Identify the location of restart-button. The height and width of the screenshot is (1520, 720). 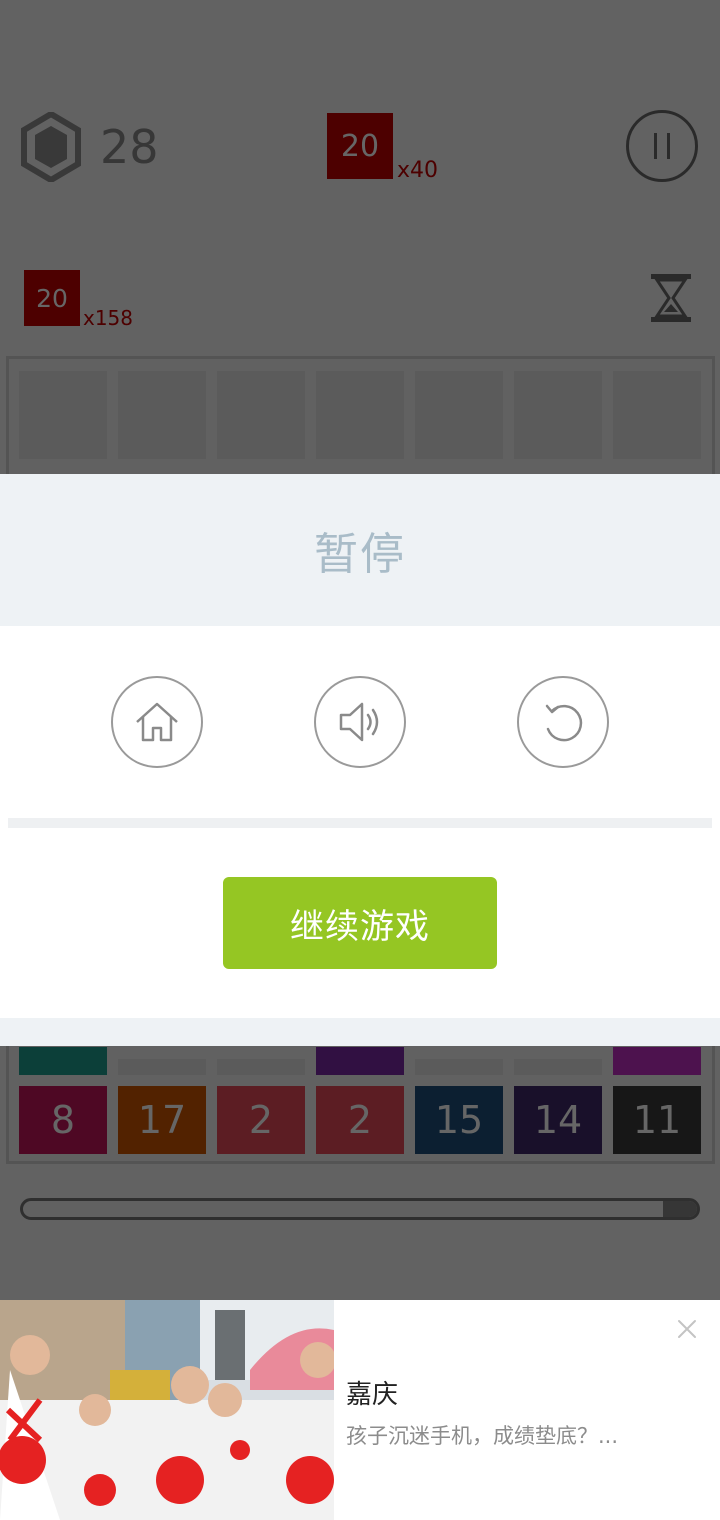
(563, 722).